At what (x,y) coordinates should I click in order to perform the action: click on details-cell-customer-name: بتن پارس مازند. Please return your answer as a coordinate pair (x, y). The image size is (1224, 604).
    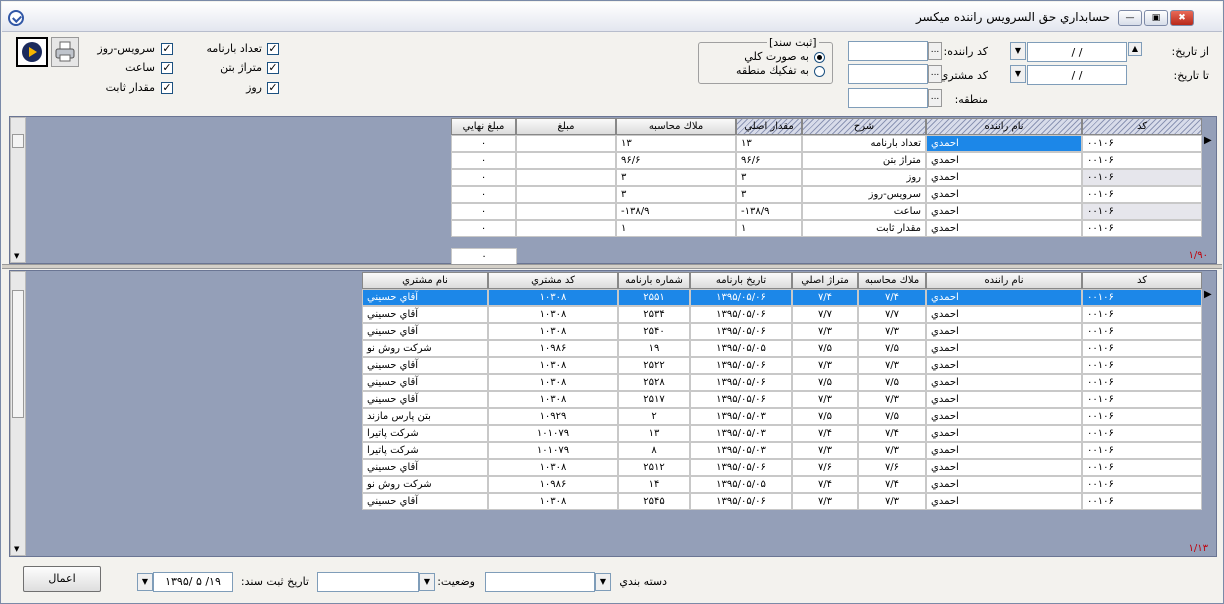
    Looking at the image, I should click on (425, 416).